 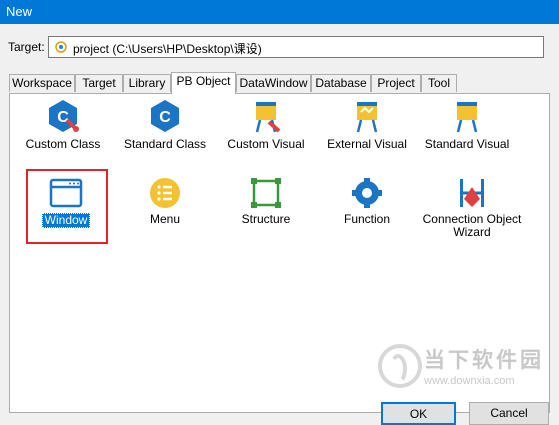 I want to click on item-label: Connection Object Wizard, so click(x=472, y=226).